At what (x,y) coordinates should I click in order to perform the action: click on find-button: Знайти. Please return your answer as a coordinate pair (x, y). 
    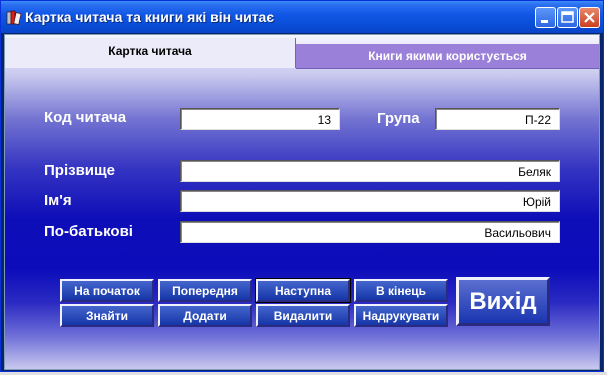
    Looking at the image, I should click on (107, 315).